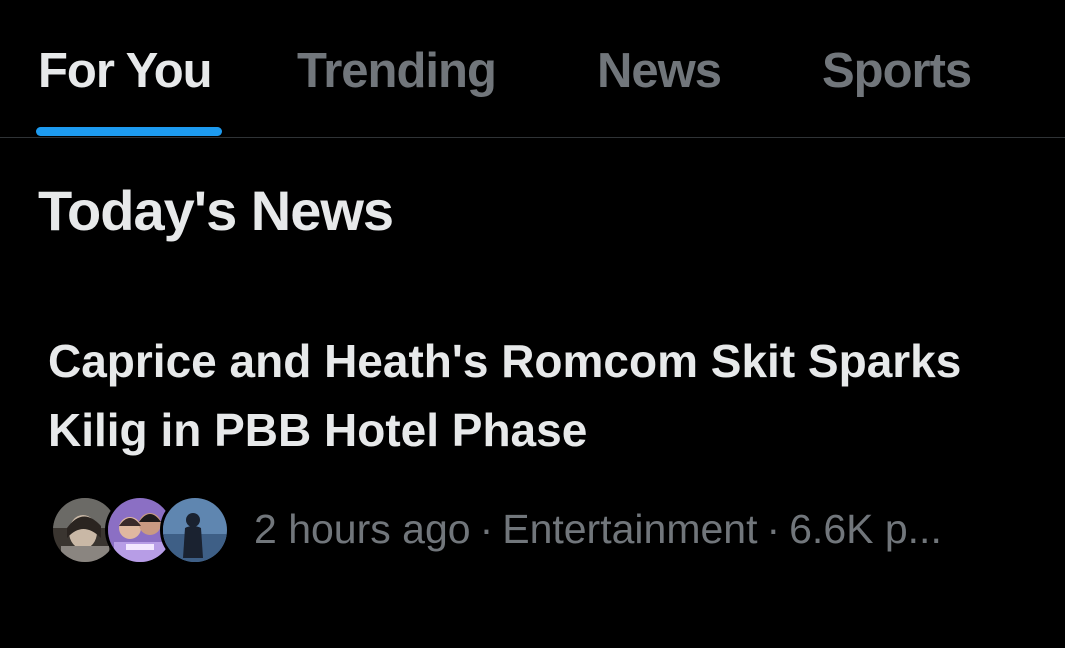 The image size is (1065, 648). Describe the element at coordinates (216, 210) in the screenshot. I see `section-title: Today's News` at that location.